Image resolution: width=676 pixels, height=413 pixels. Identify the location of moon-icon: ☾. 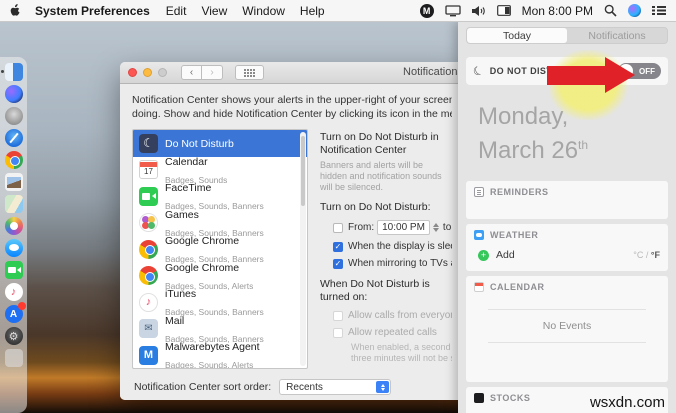
(478, 71).